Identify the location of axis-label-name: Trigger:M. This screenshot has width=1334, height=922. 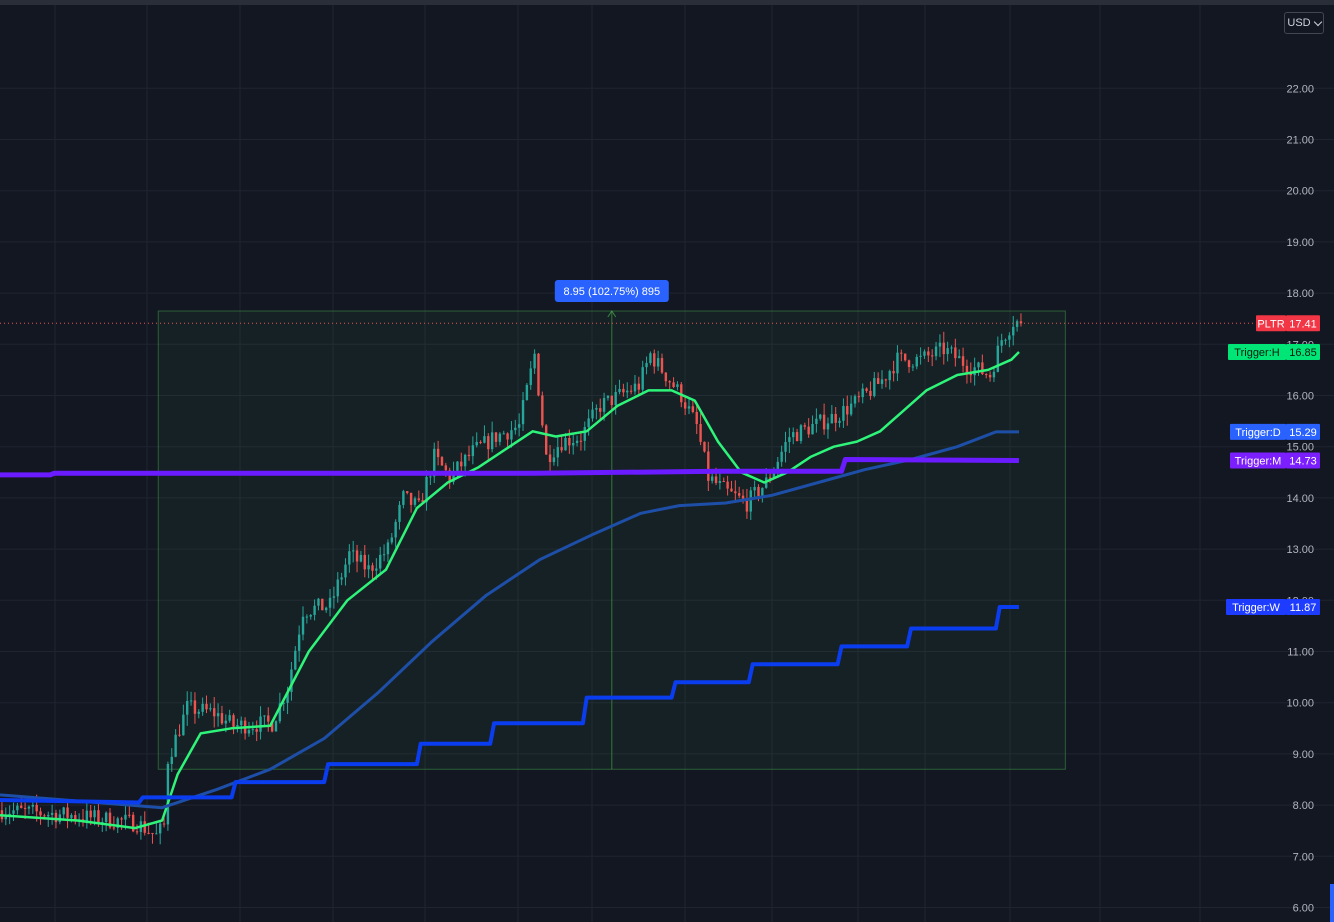
(1258, 462).